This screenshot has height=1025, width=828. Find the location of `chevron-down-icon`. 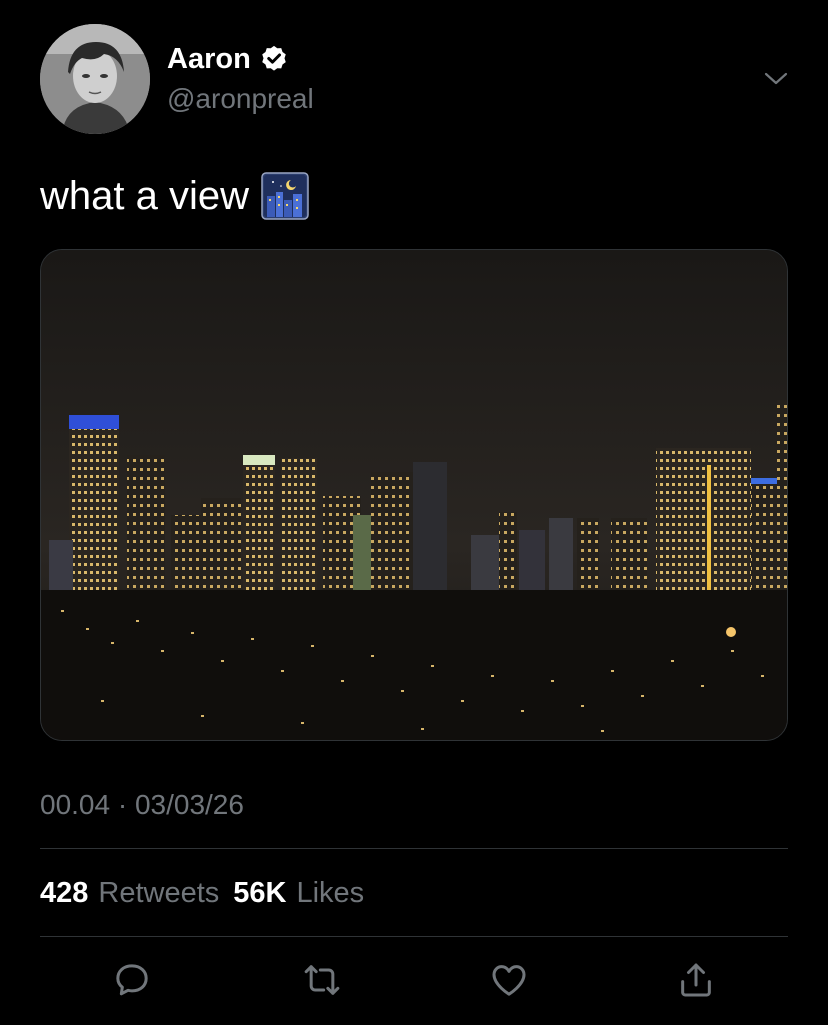

chevron-down-icon is located at coordinates (776, 78).